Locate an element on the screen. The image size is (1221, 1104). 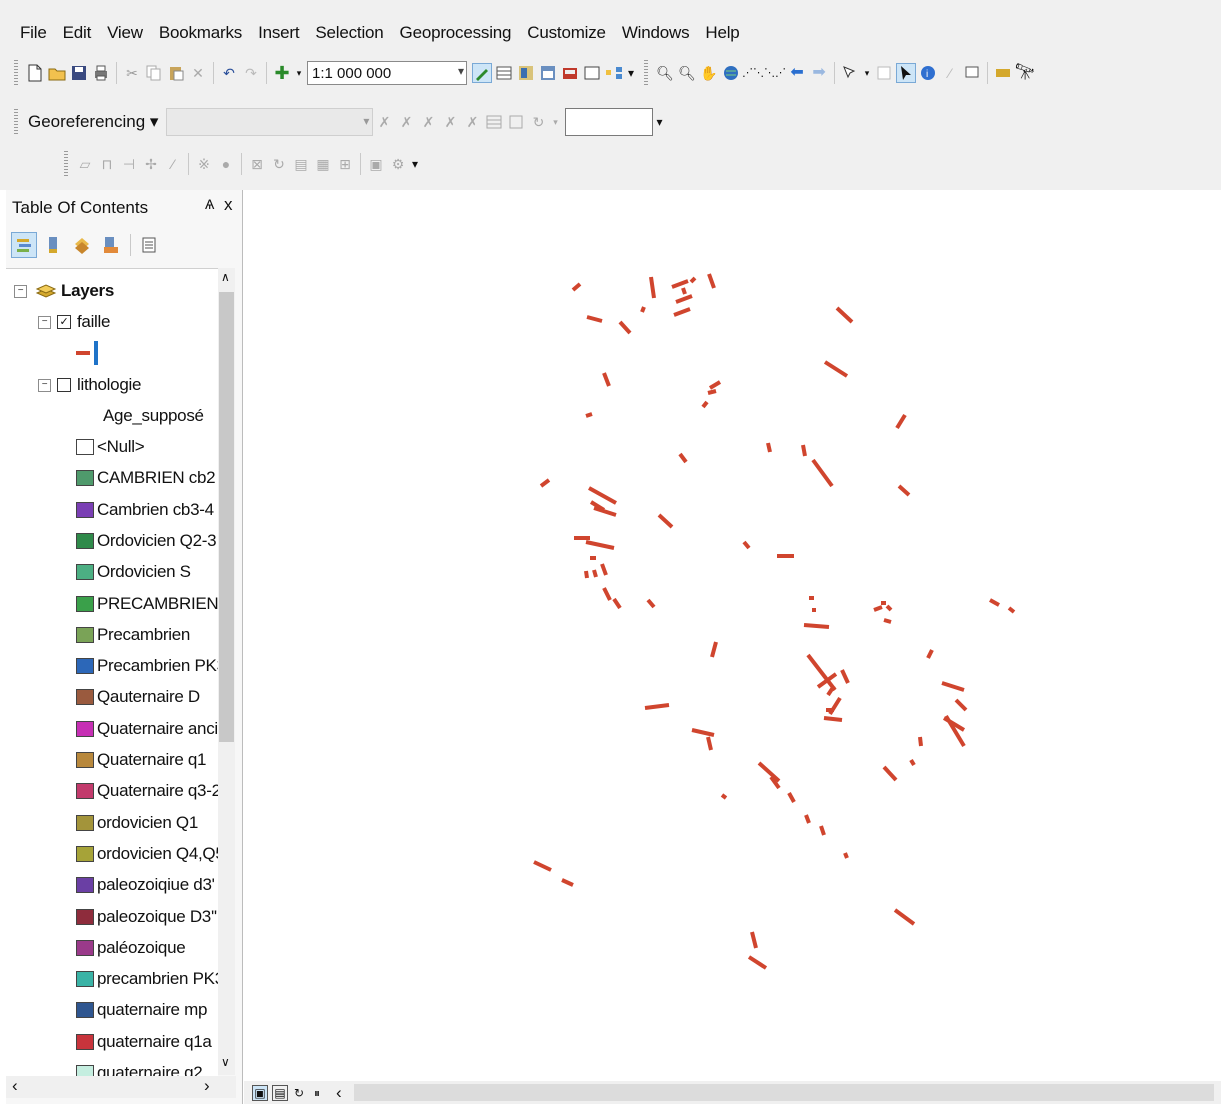
search-window-icon is located at coordinates (548, 73).